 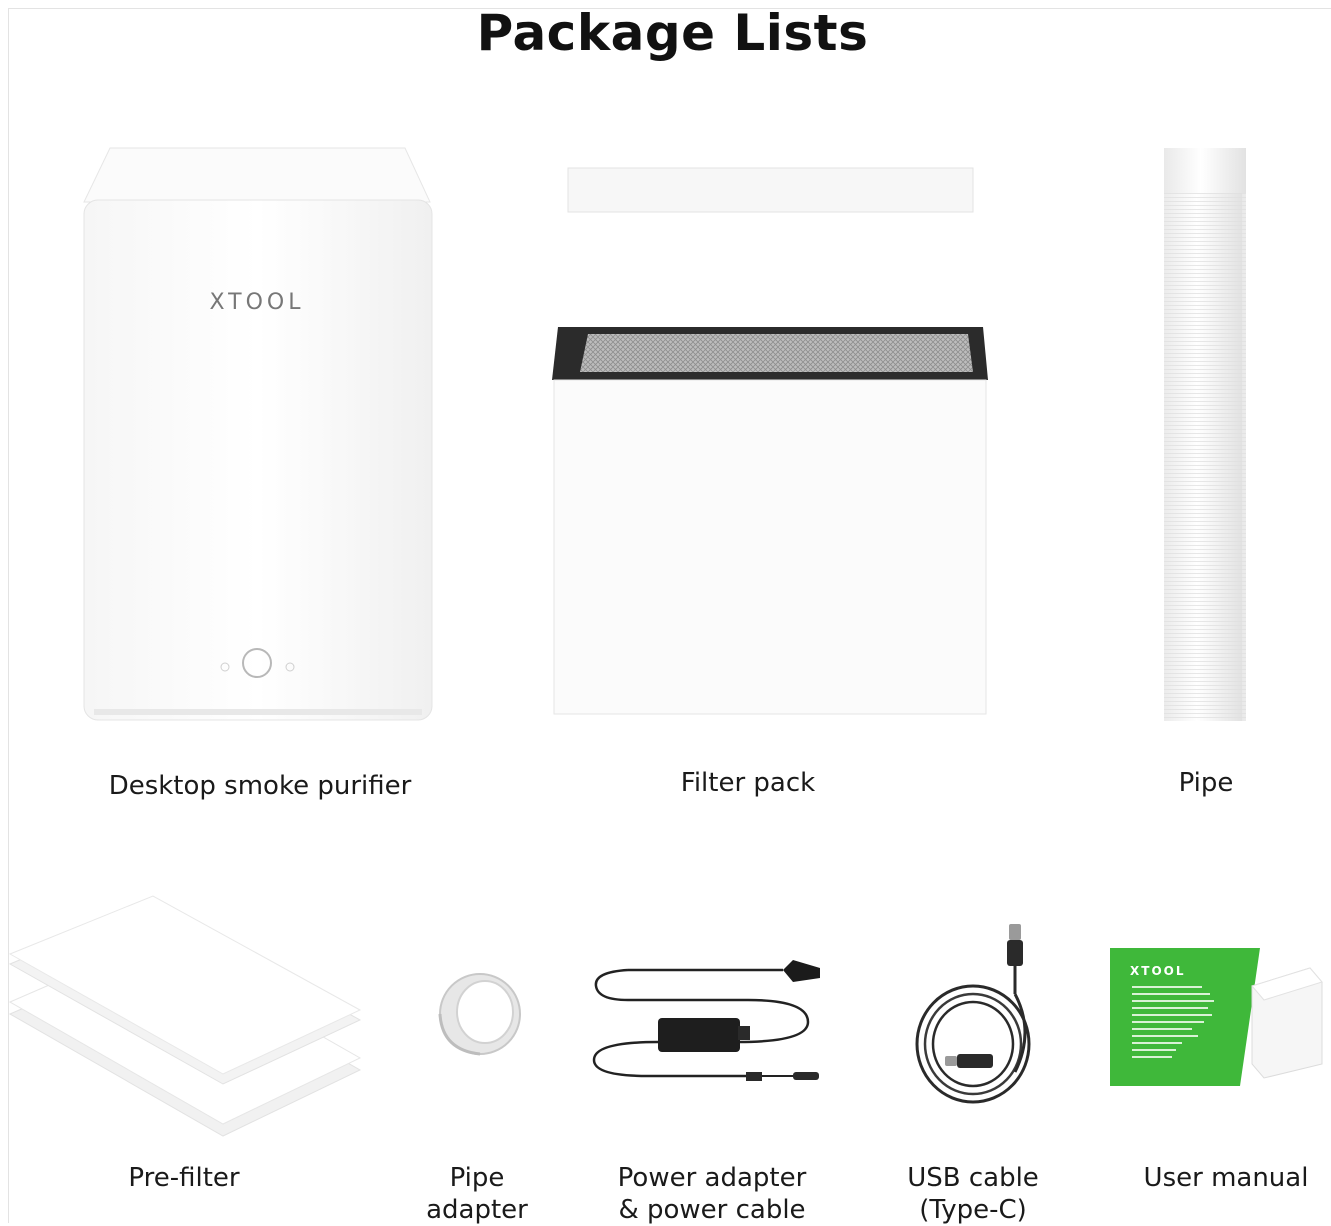 I want to click on manual-logo: XTOOL, so click(x=1158, y=971).